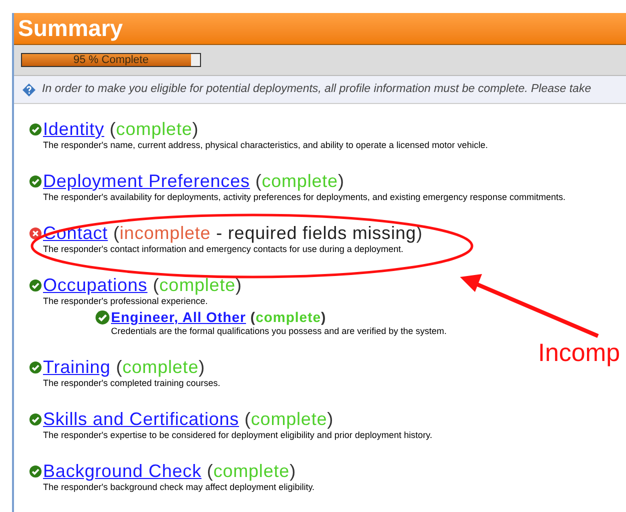 The height and width of the screenshot is (512, 626). I want to click on section-description: The responder's background check may affect deployment eligibility., so click(179, 487).